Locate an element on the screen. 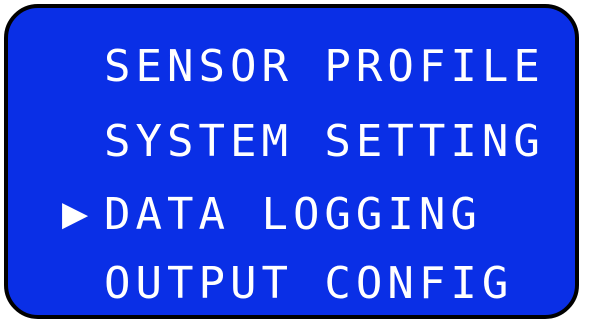 This screenshot has height=329, width=595. menu-item-label: SENSOR PROFILE is located at coordinates (324, 66).